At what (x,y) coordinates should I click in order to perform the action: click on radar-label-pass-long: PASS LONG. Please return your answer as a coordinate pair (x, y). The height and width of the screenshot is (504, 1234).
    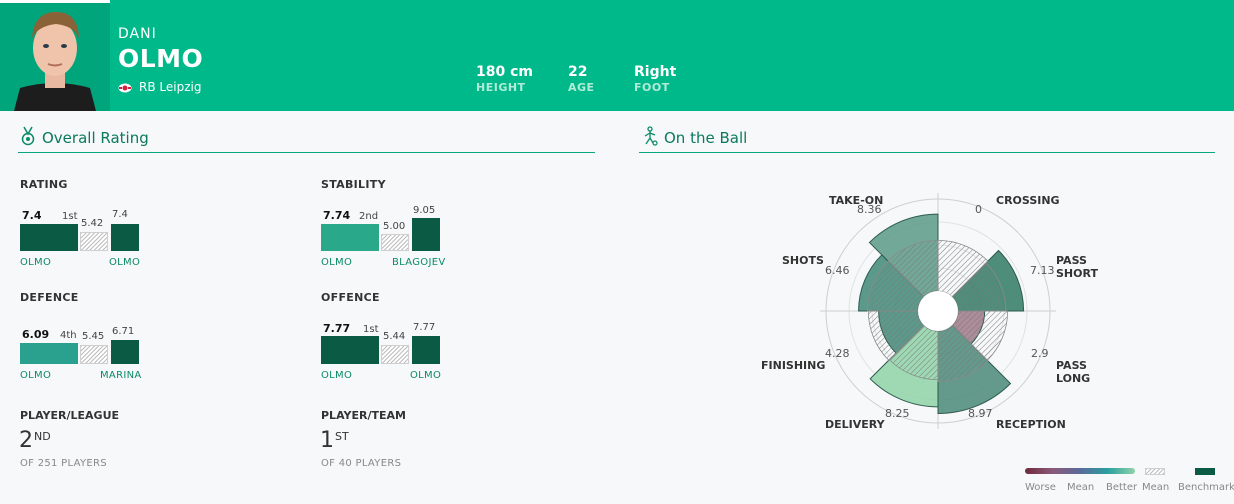
    Looking at the image, I should click on (1073, 372).